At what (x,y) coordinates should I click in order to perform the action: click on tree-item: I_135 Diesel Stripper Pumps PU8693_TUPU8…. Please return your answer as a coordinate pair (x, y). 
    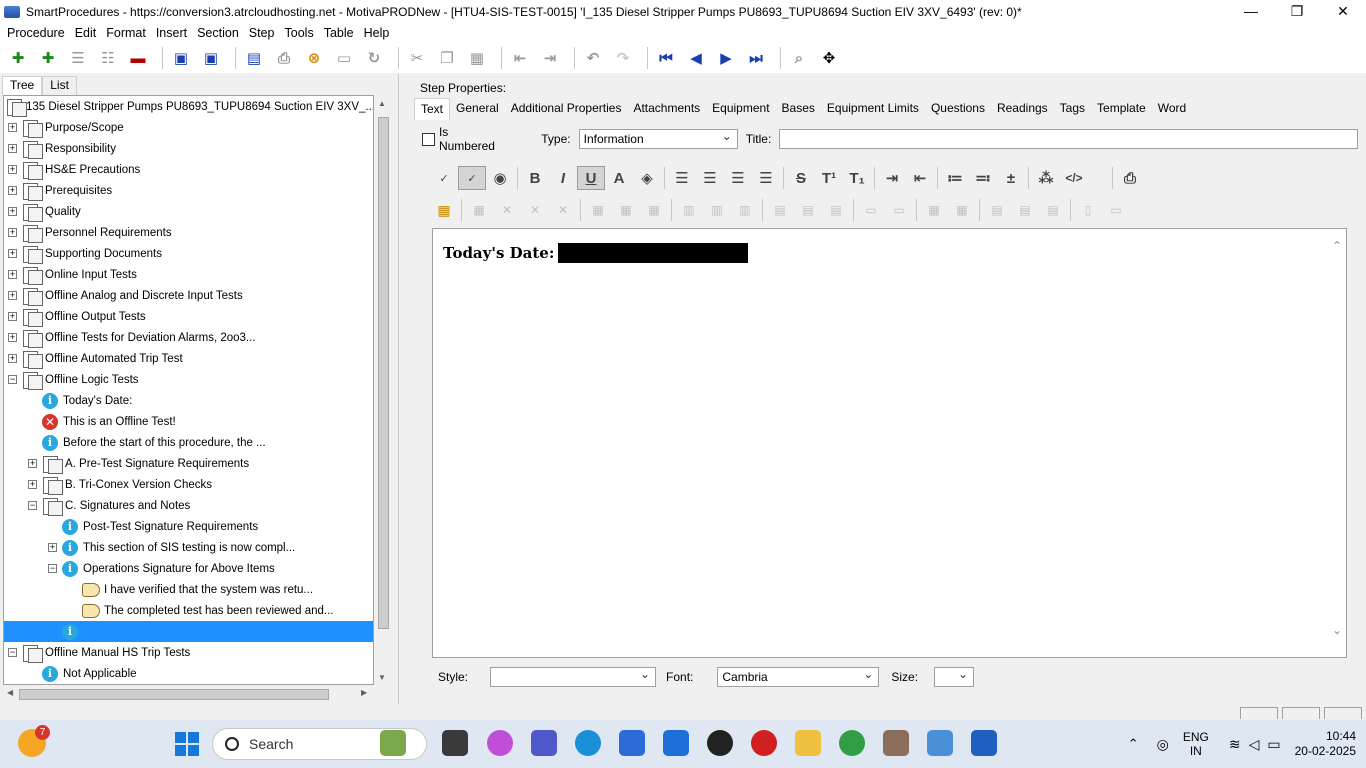
    Looking at the image, I should click on (188, 106).